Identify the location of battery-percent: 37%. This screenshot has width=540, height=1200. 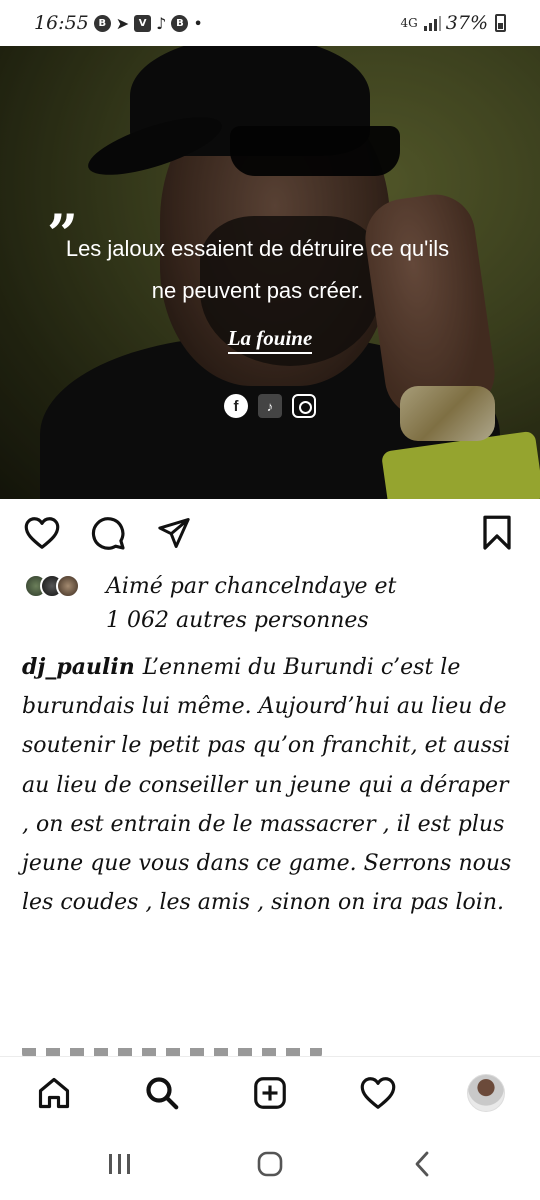
(466, 23).